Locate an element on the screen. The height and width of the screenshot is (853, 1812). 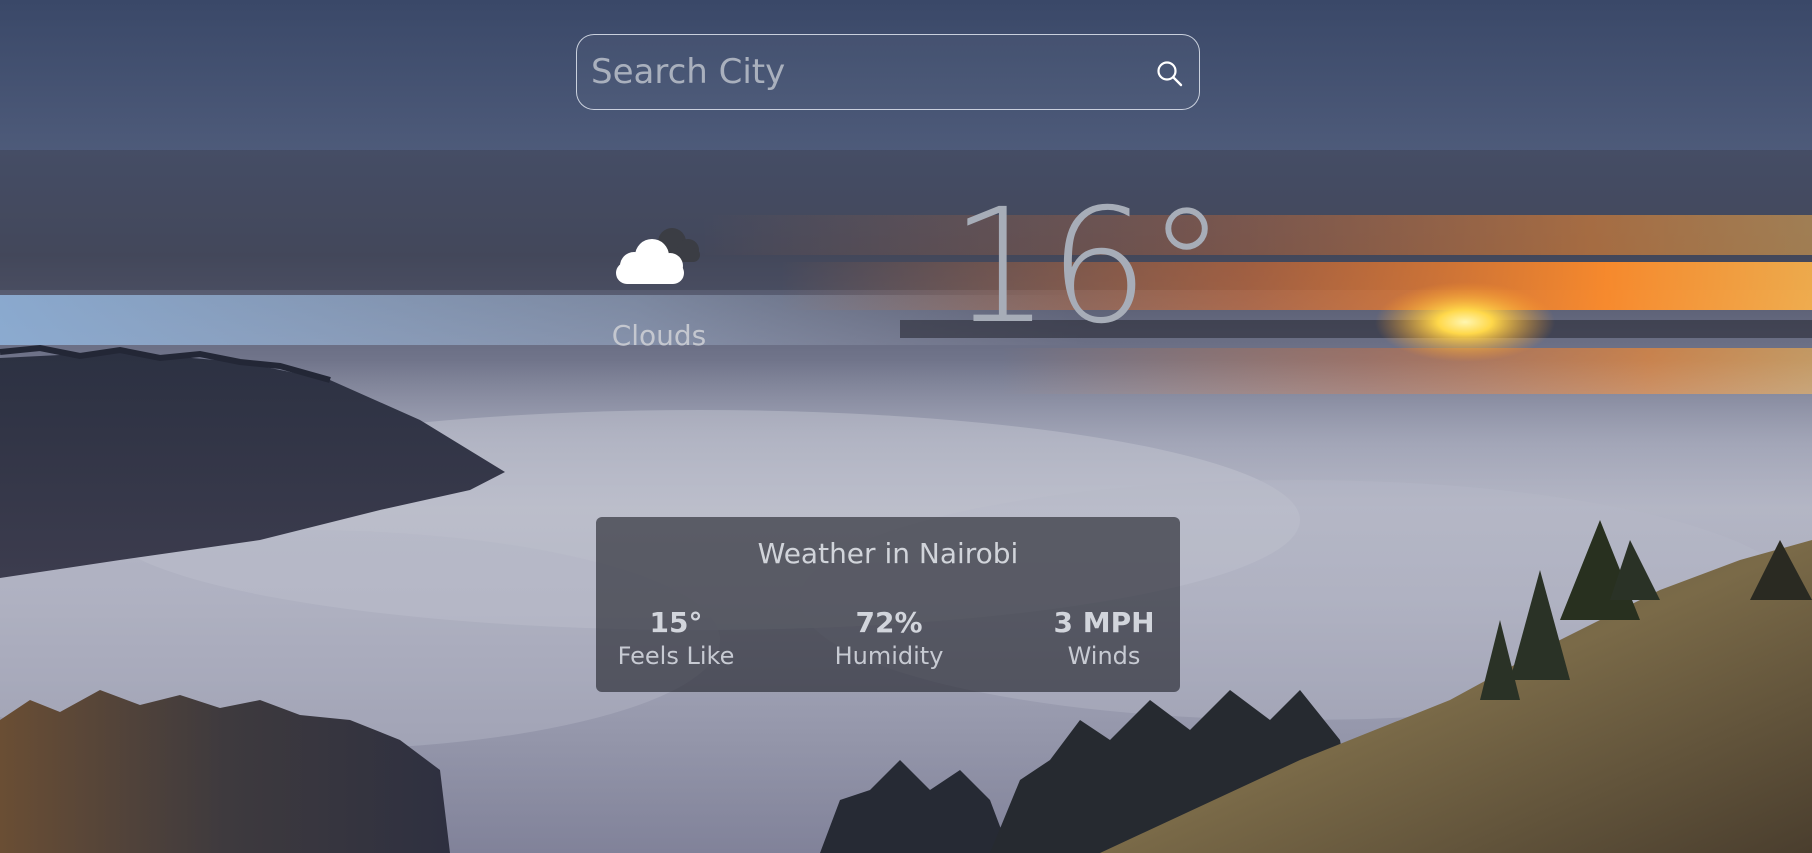
search-input is located at coordinates (861, 72).